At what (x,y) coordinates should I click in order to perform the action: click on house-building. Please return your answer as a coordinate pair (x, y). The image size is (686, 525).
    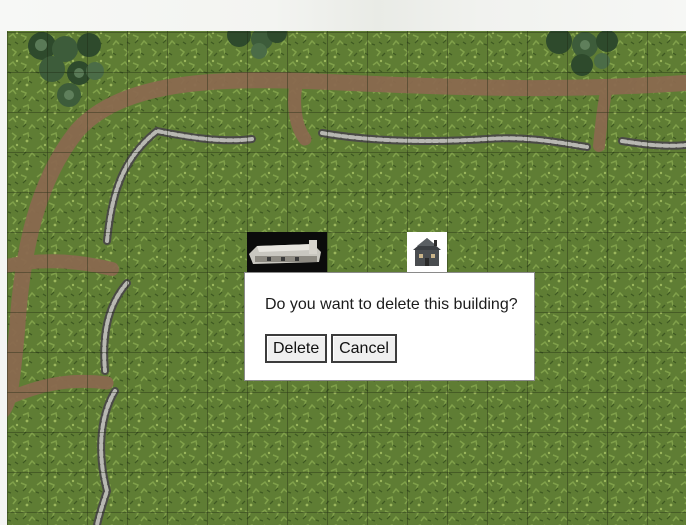
    Looking at the image, I should click on (427, 252).